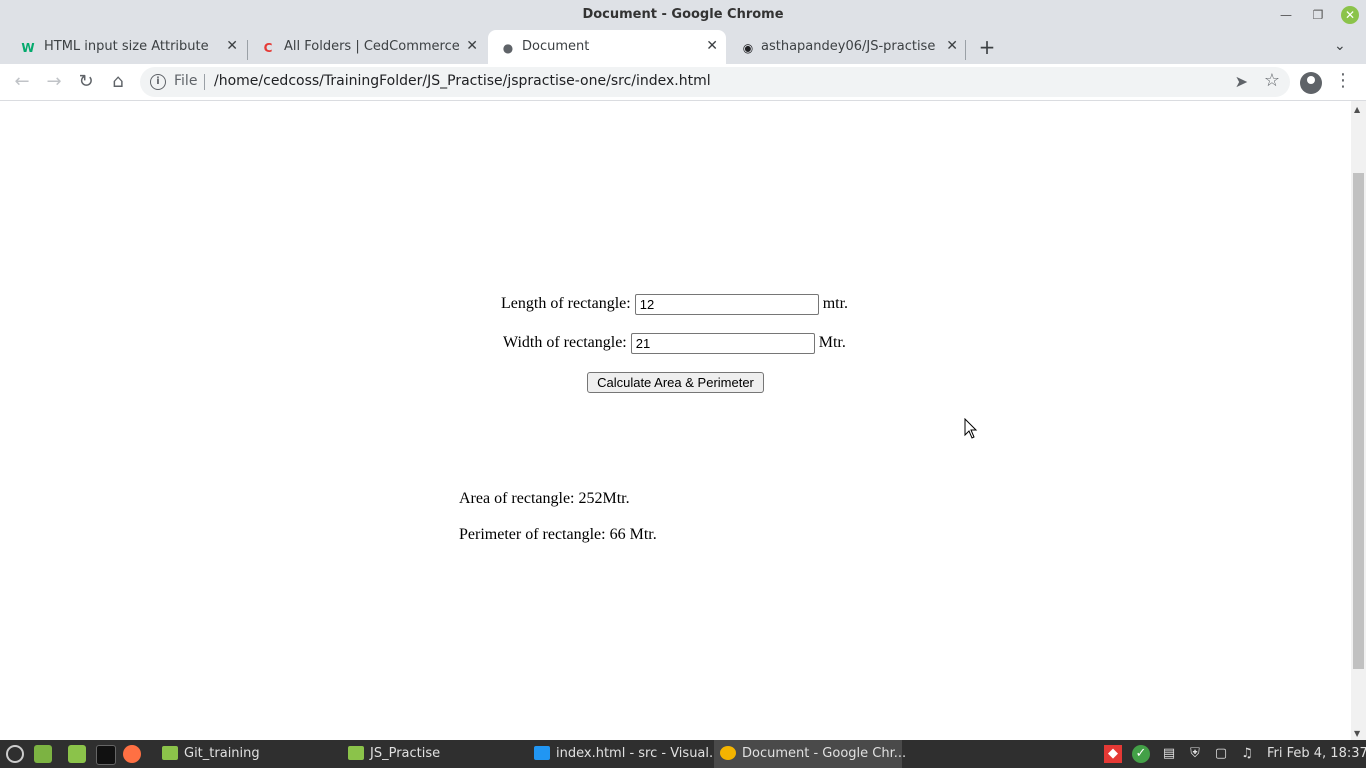 The height and width of the screenshot is (768, 1366). I want to click on github-icon: ◉, so click(748, 48).